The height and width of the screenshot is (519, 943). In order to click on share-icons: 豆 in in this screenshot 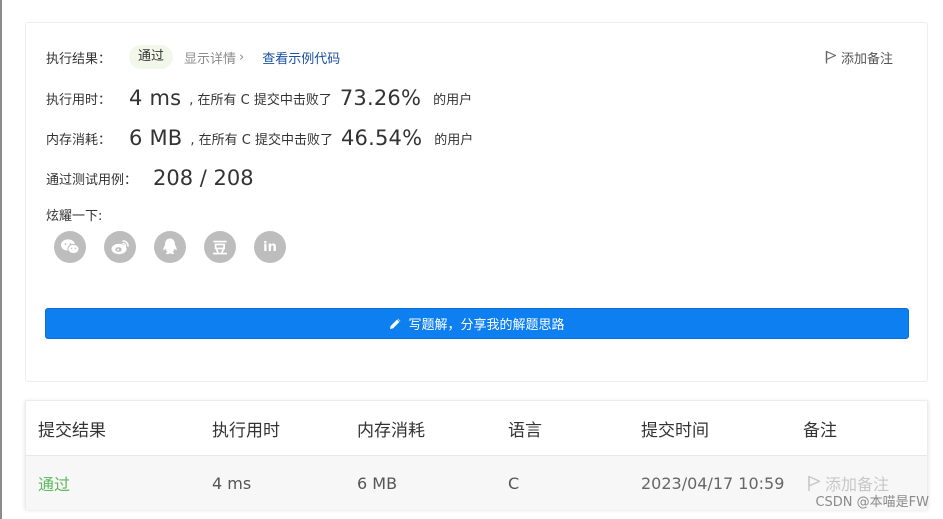, I will do `click(170, 247)`.